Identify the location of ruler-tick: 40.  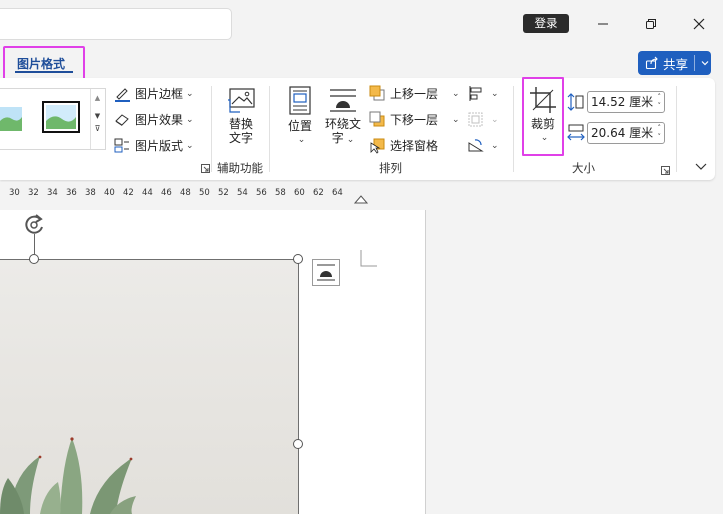
(109, 193).